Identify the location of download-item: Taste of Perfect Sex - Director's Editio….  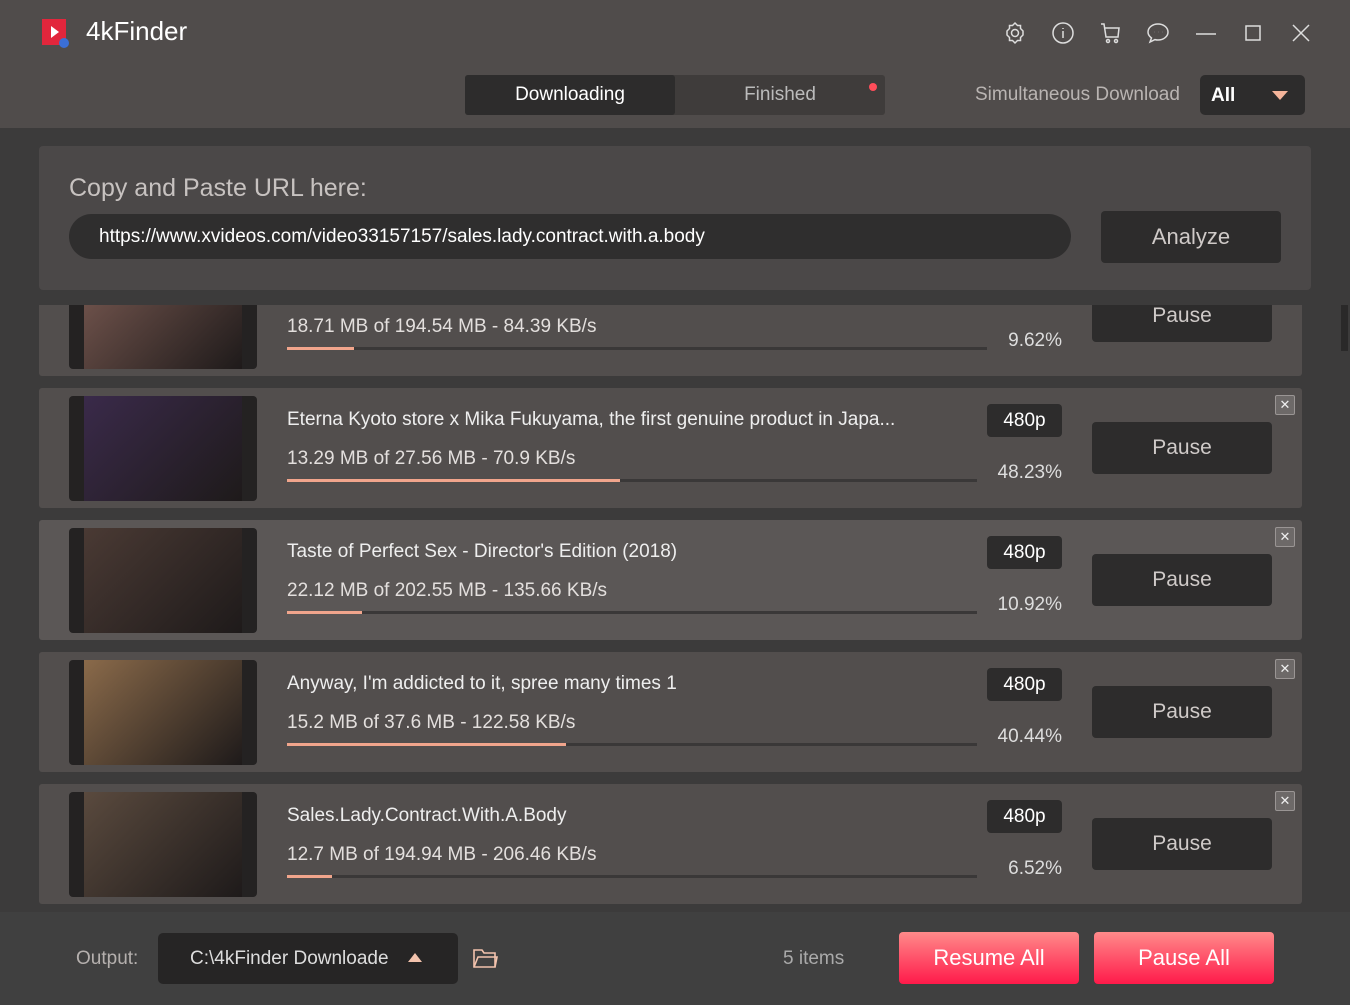
(670, 580).